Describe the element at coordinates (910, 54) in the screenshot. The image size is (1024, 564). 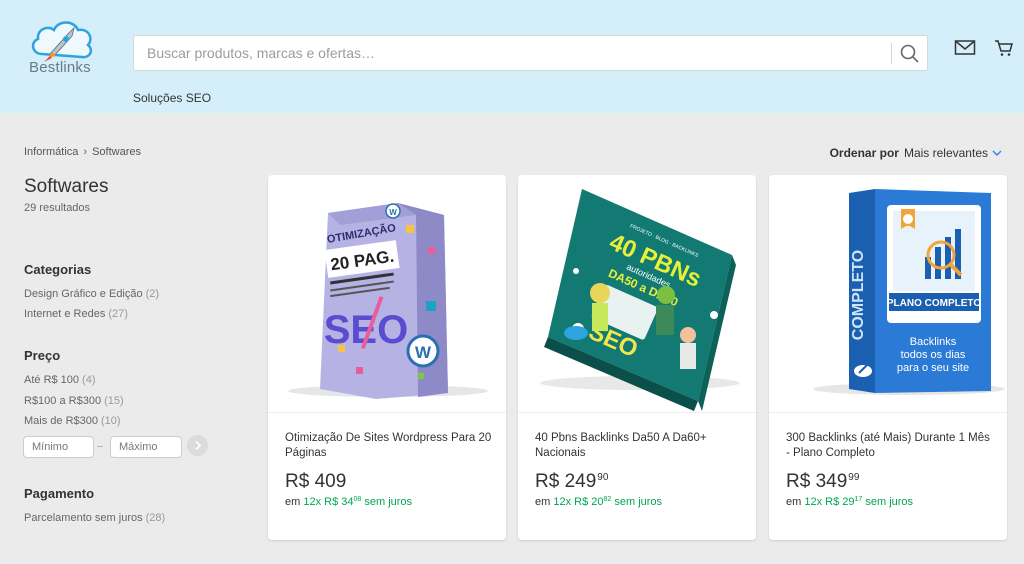
I see `search-icon` at that location.